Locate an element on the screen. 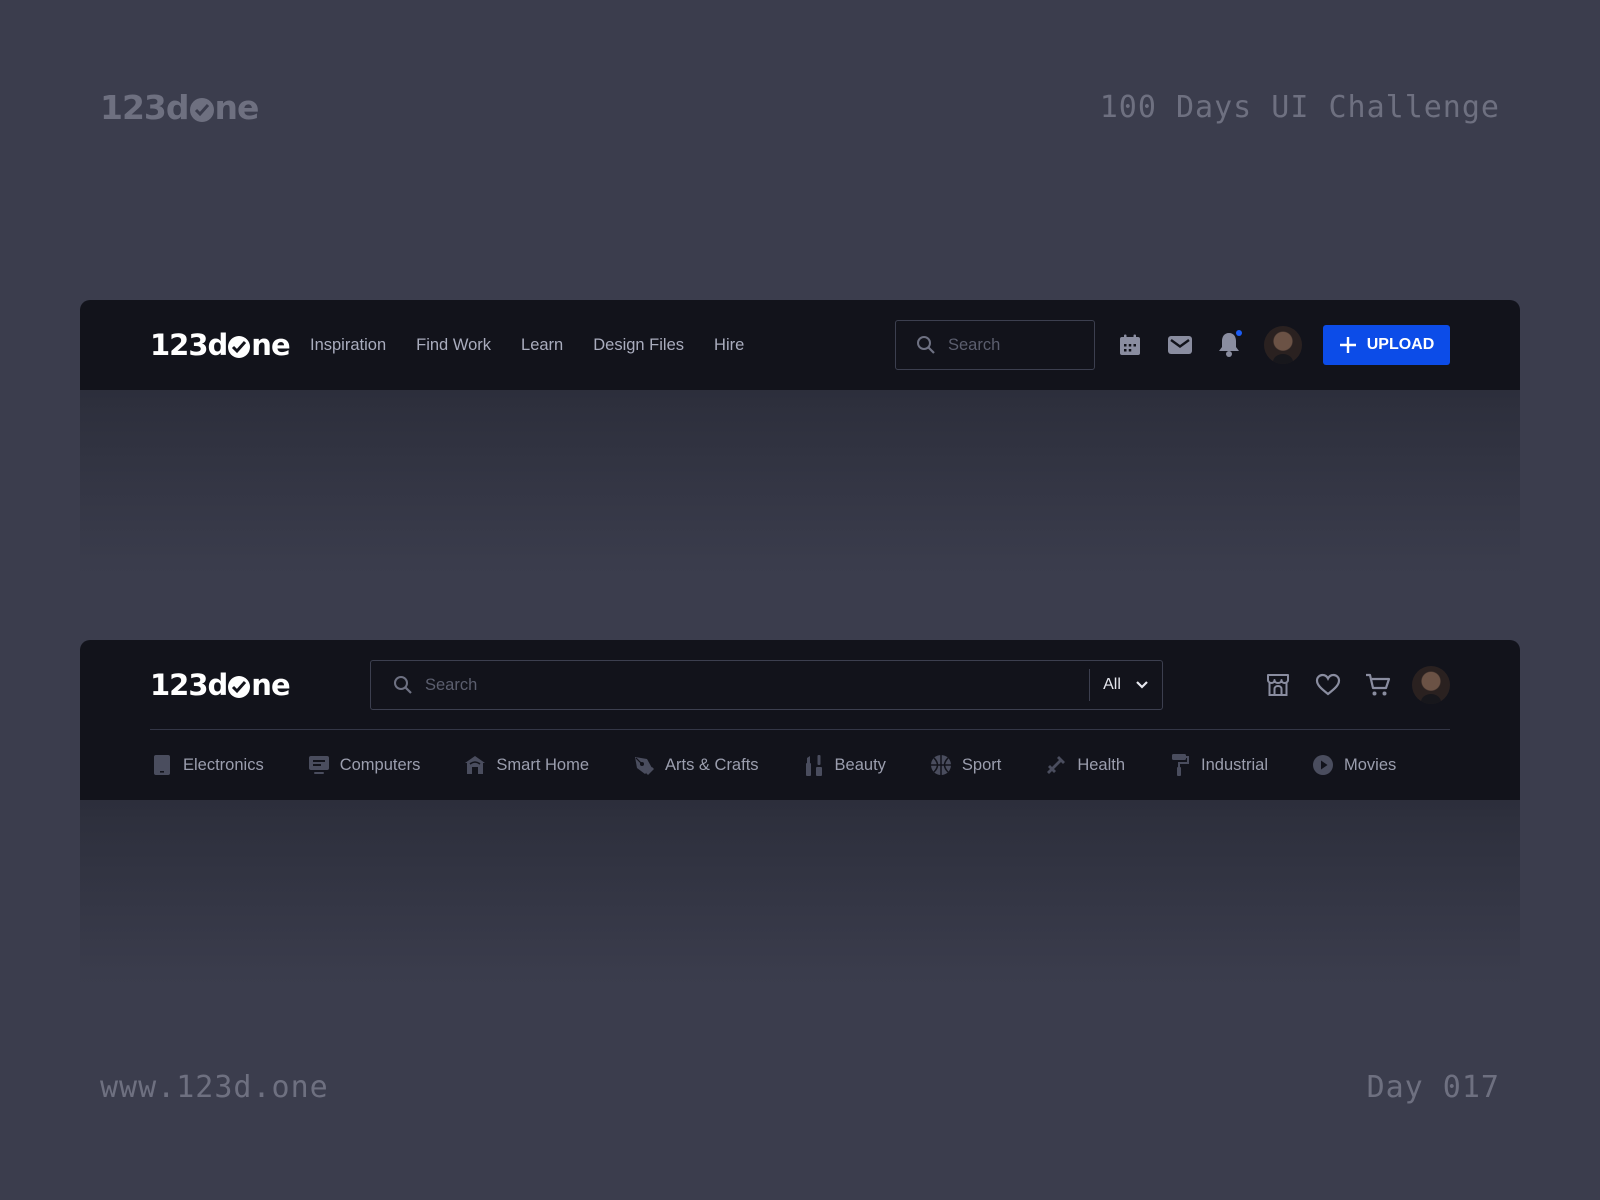 The image size is (1600, 1200). category-label: Beauty is located at coordinates (860, 764).